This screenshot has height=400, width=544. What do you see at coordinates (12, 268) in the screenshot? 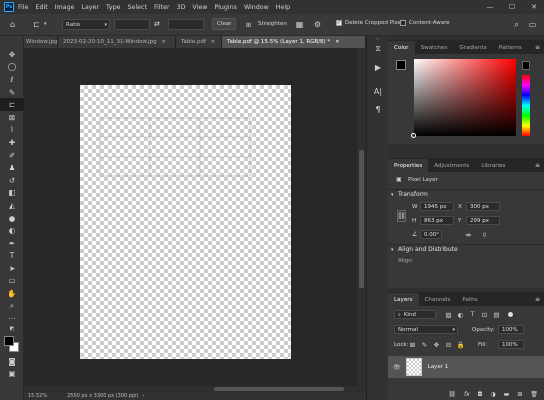
I see `path-select-icon: ➤` at bounding box center [12, 268].